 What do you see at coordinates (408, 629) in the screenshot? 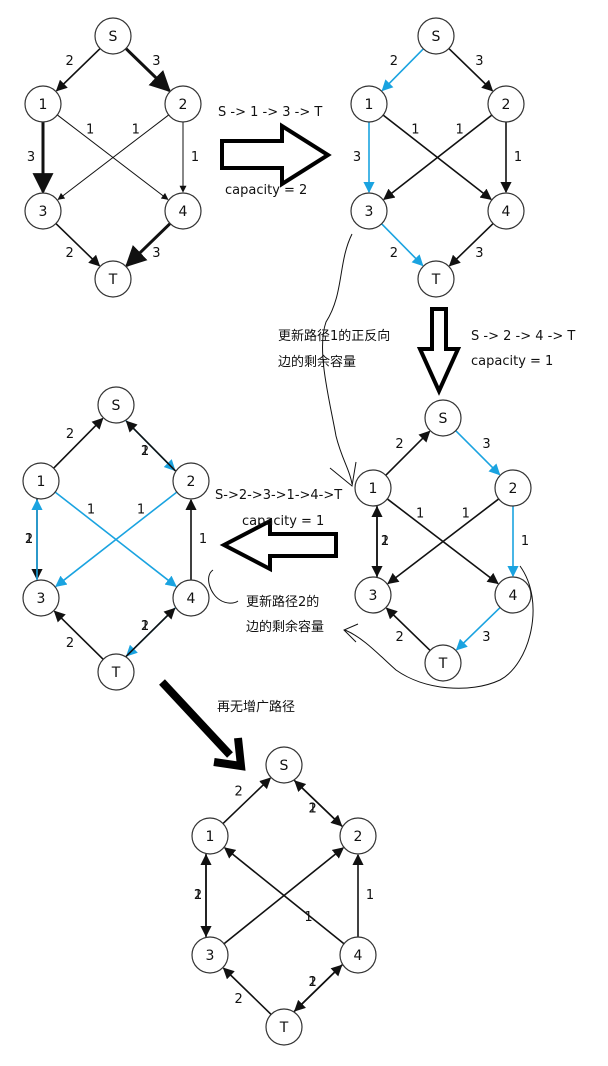
I see `edge-after1-T-n3` at bounding box center [408, 629].